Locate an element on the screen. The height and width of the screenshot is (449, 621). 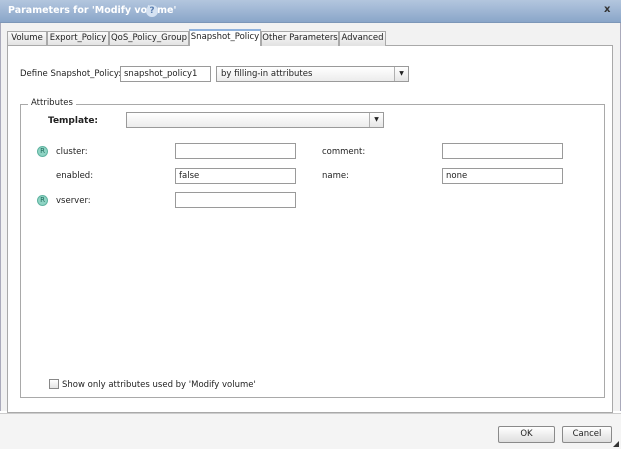
comment-label: comment: is located at coordinates (344, 152).